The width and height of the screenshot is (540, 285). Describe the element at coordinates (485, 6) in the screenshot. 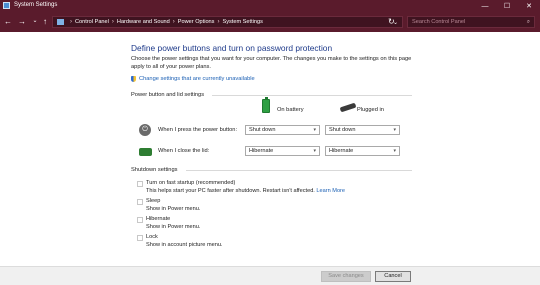

I see `minimize-button: —` at that location.